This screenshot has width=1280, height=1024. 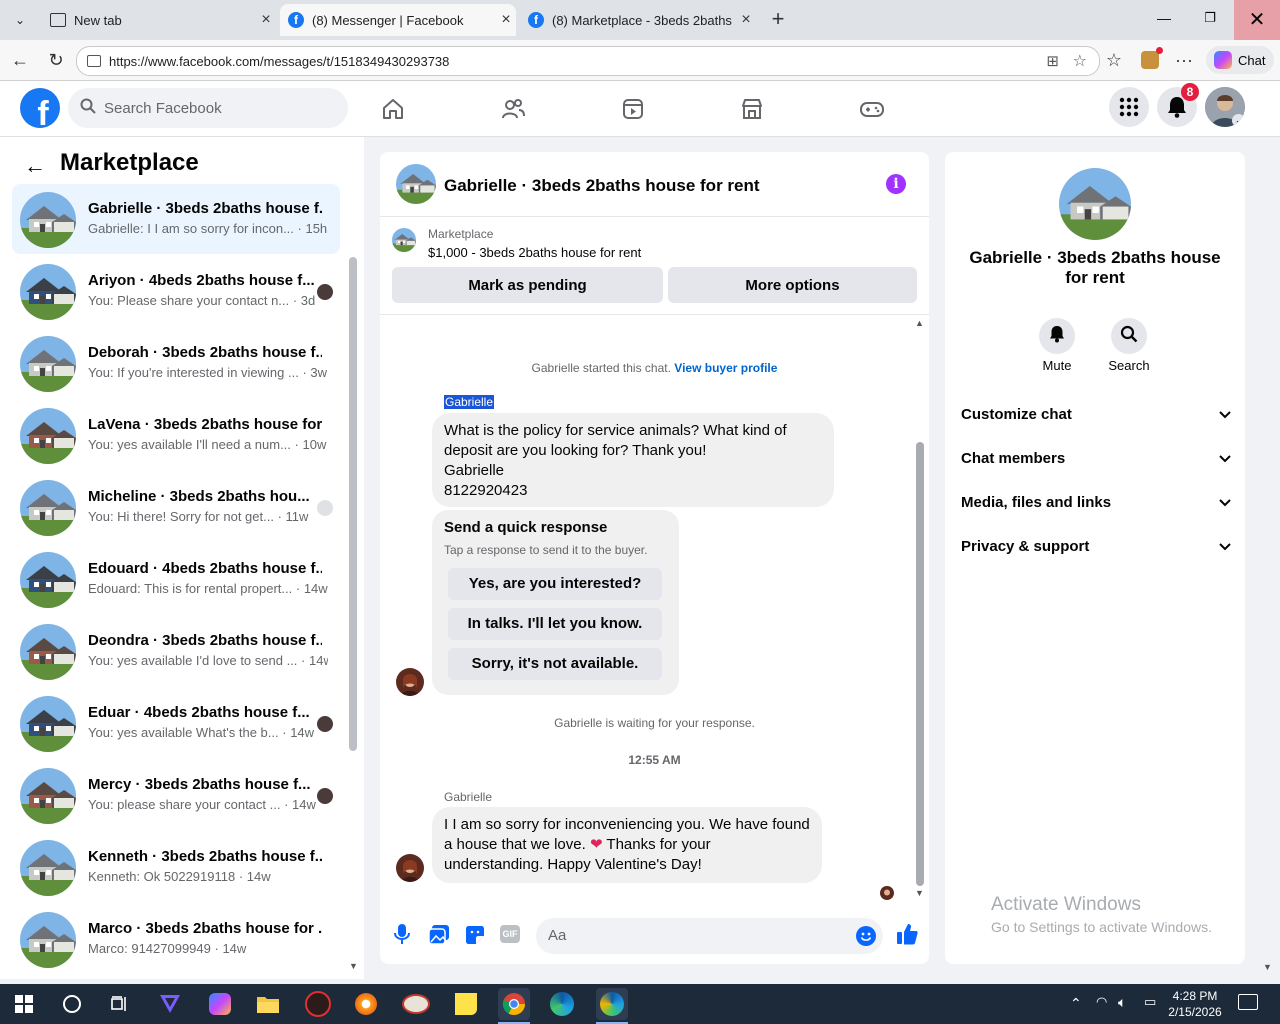 What do you see at coordinates (366, 1004) in the screenshot?
I see `browser-app-icon` at bounding box center [366, 1004].